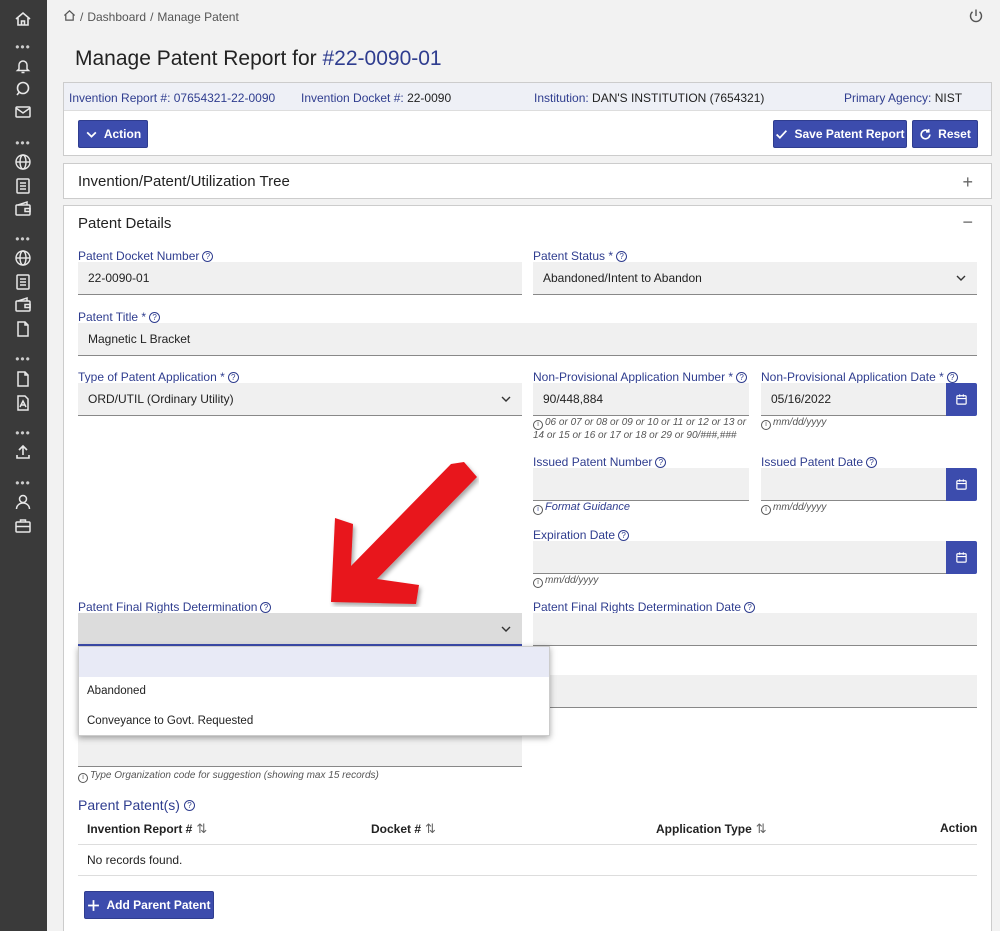  What do you see at coordinates (258, 59) in the screenshot?
I see `page-title: Manage Patent Report for #22-0090-01` at bounding box center [258, 59].